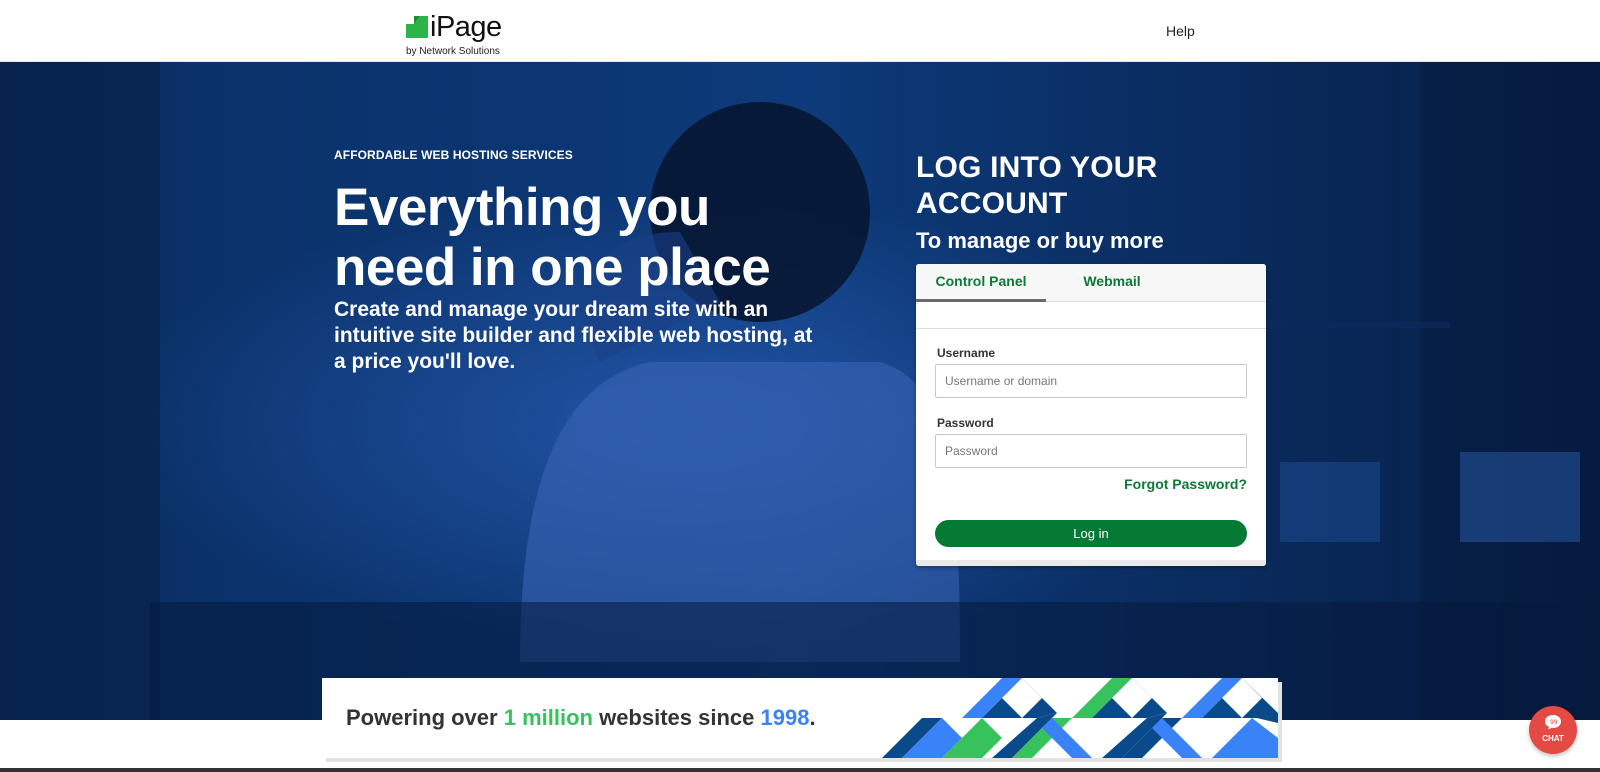 This screenshot has width=1600, height=772. I want to click on banner-text-part: websites since, so click(676, 717).